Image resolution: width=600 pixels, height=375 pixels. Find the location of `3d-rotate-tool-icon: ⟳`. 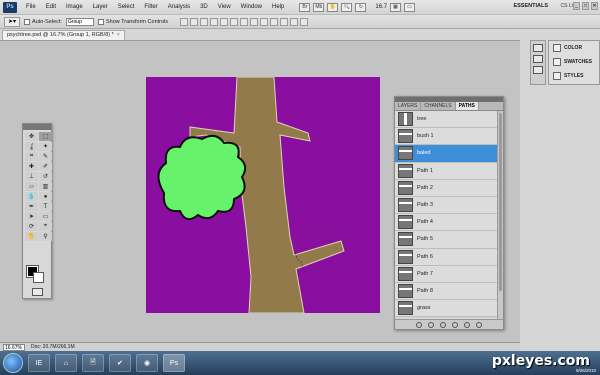

3d-rotate-tool-icon: ⟳ is located at coordinates (31, 226).